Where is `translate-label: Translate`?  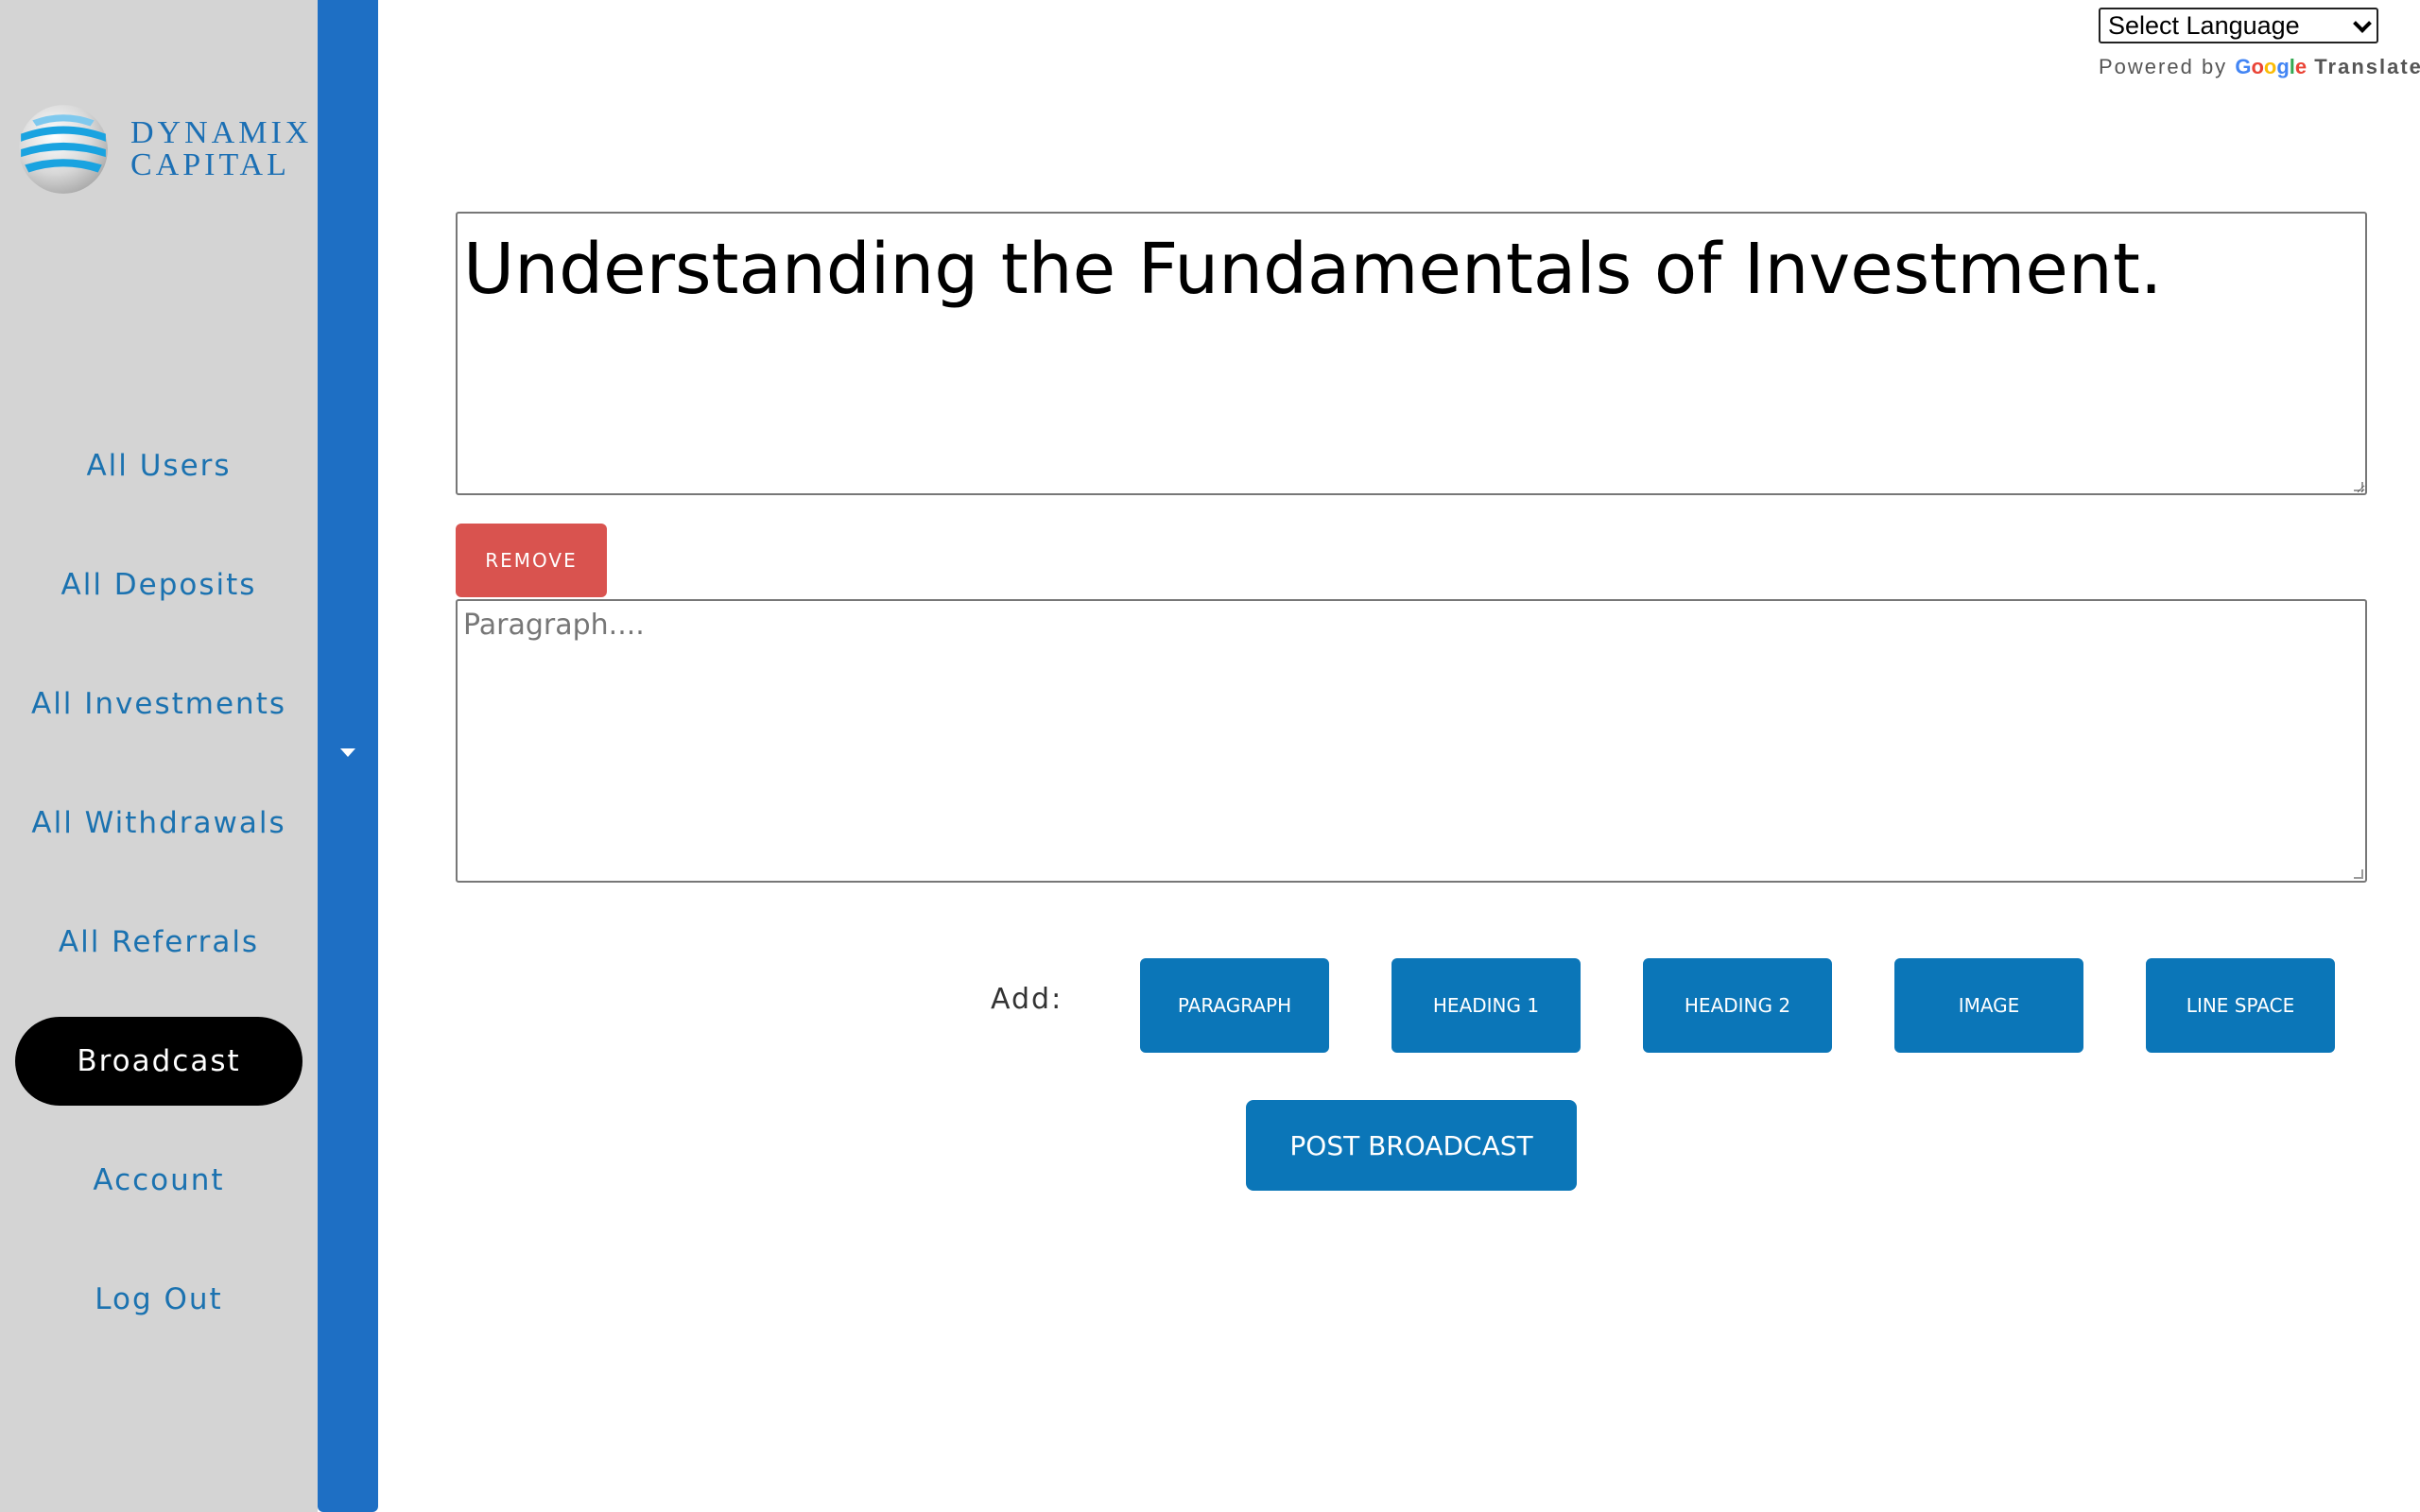
translate-label: Translate is located at coordinates (2367, 66).